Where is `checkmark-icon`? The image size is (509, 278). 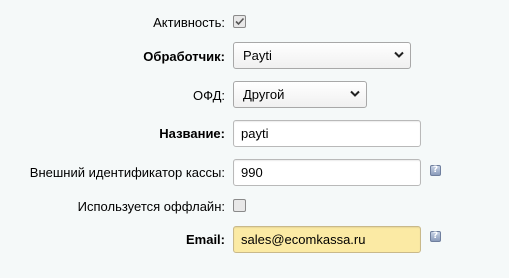 checkmark-icon is located at coordinates (240, 21).